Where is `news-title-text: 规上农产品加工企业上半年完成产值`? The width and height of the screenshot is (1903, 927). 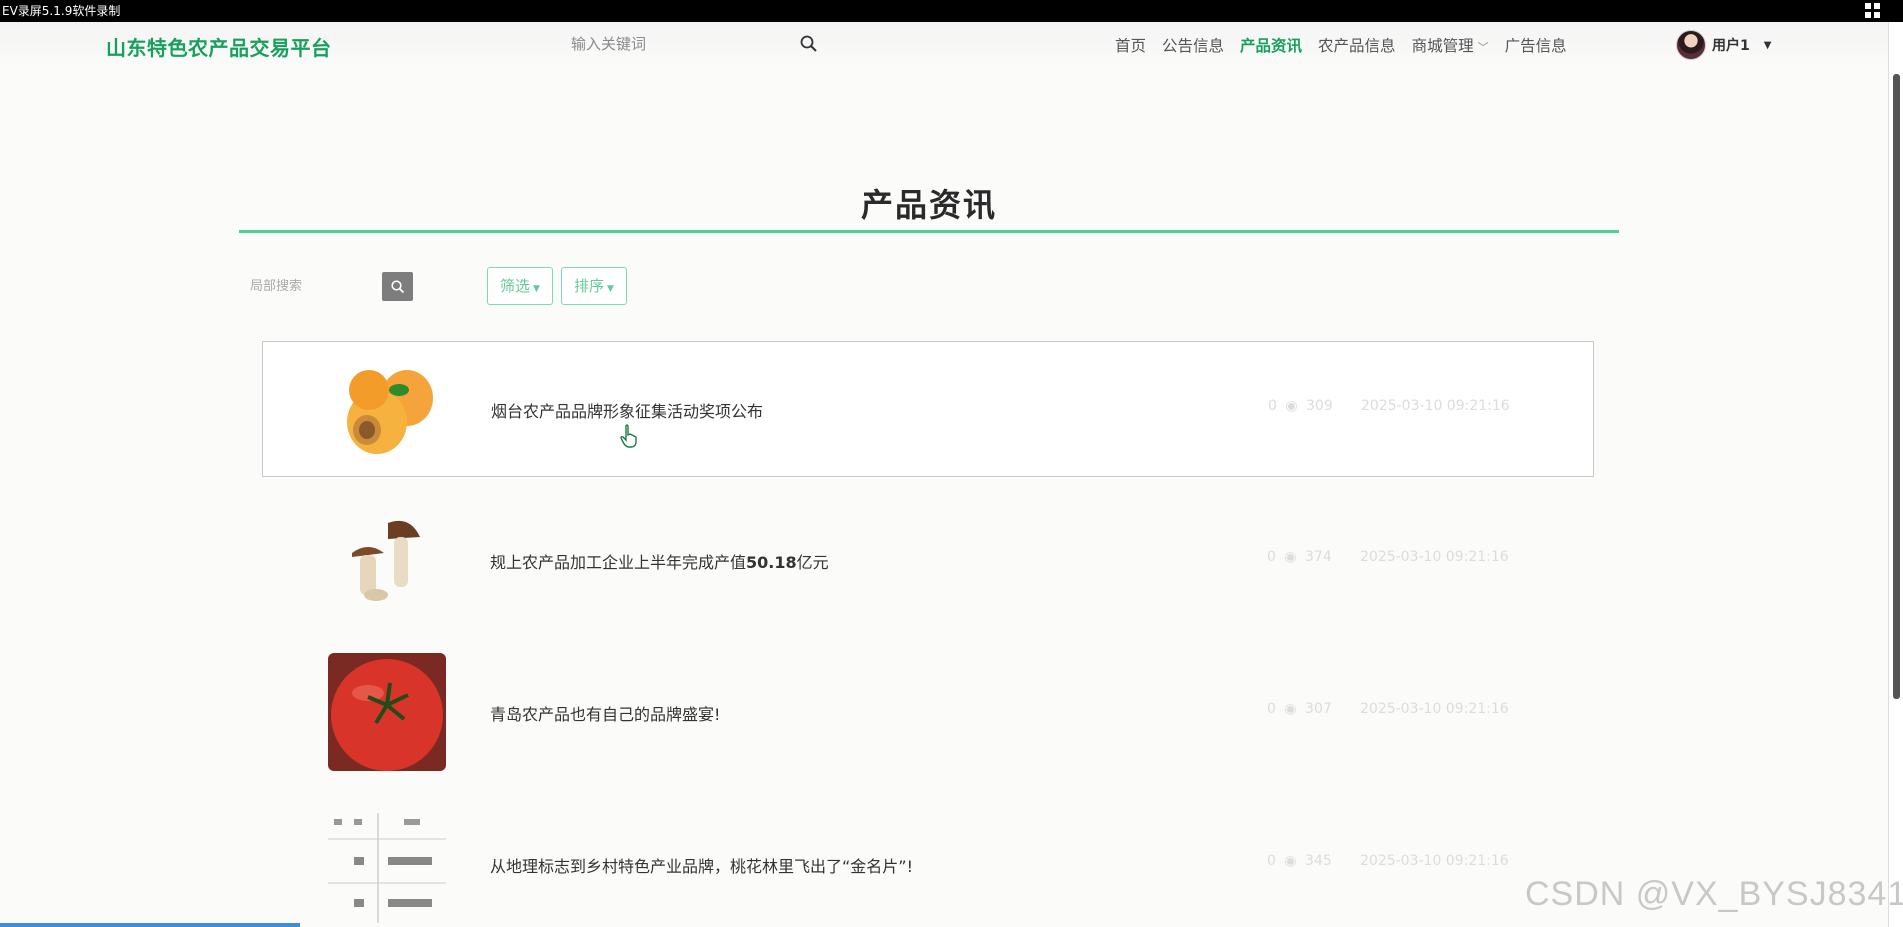
news-title-text: 规上农产品加工企业上半年完成产值 is located at coordinates (618, 562).